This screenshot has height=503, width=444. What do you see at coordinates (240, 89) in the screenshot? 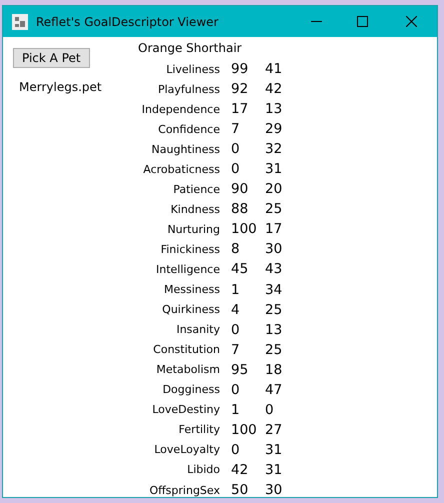
I see `trait-value: 92` at bounding box center [240, 89].